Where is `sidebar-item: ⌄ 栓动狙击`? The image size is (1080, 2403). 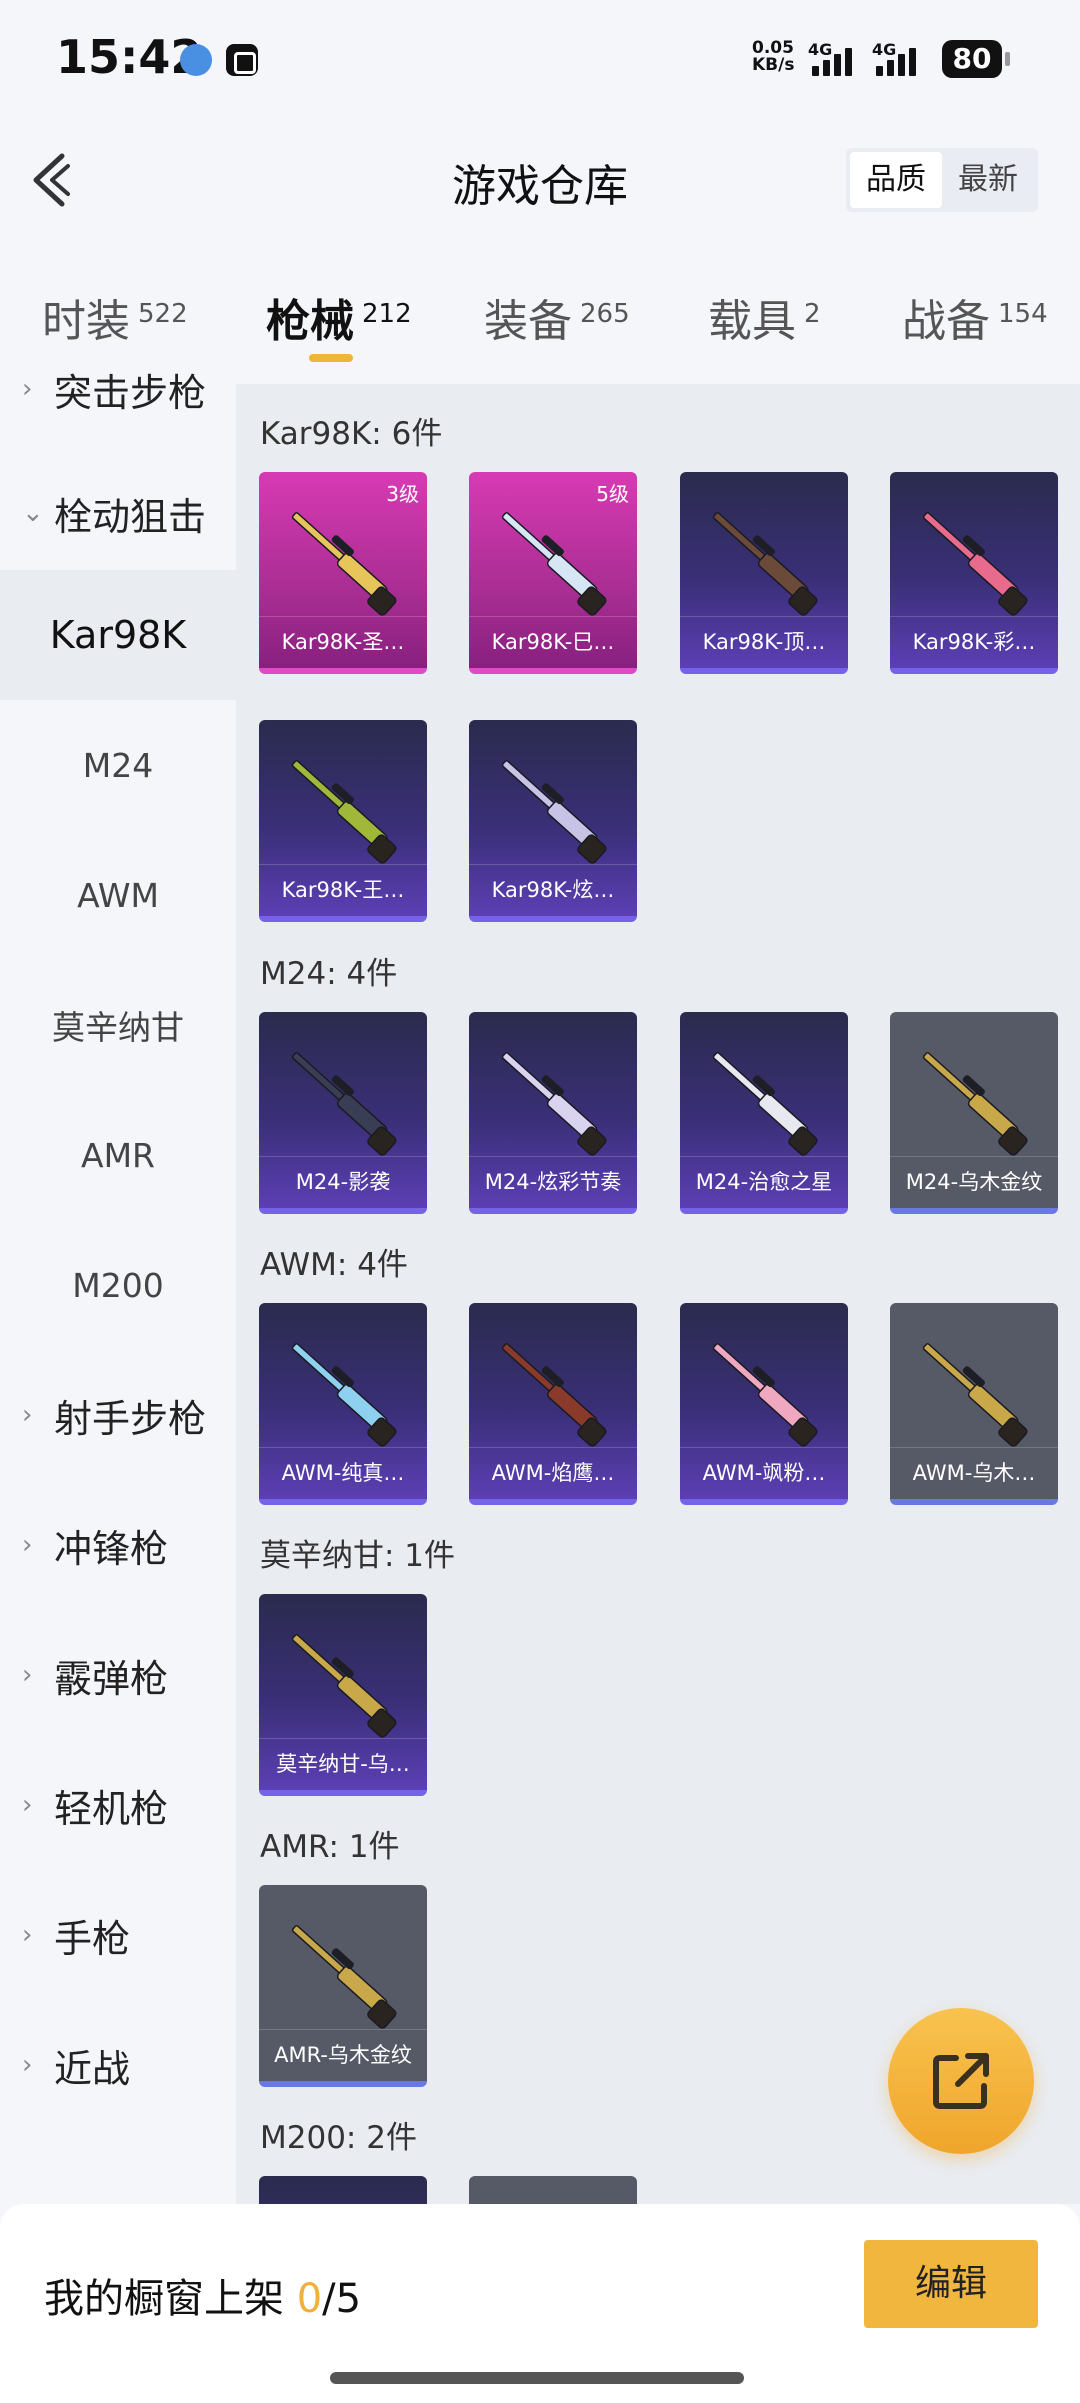
sidebar-item: ⌄ 栓动狙击 is located at coordinates (118, 513).